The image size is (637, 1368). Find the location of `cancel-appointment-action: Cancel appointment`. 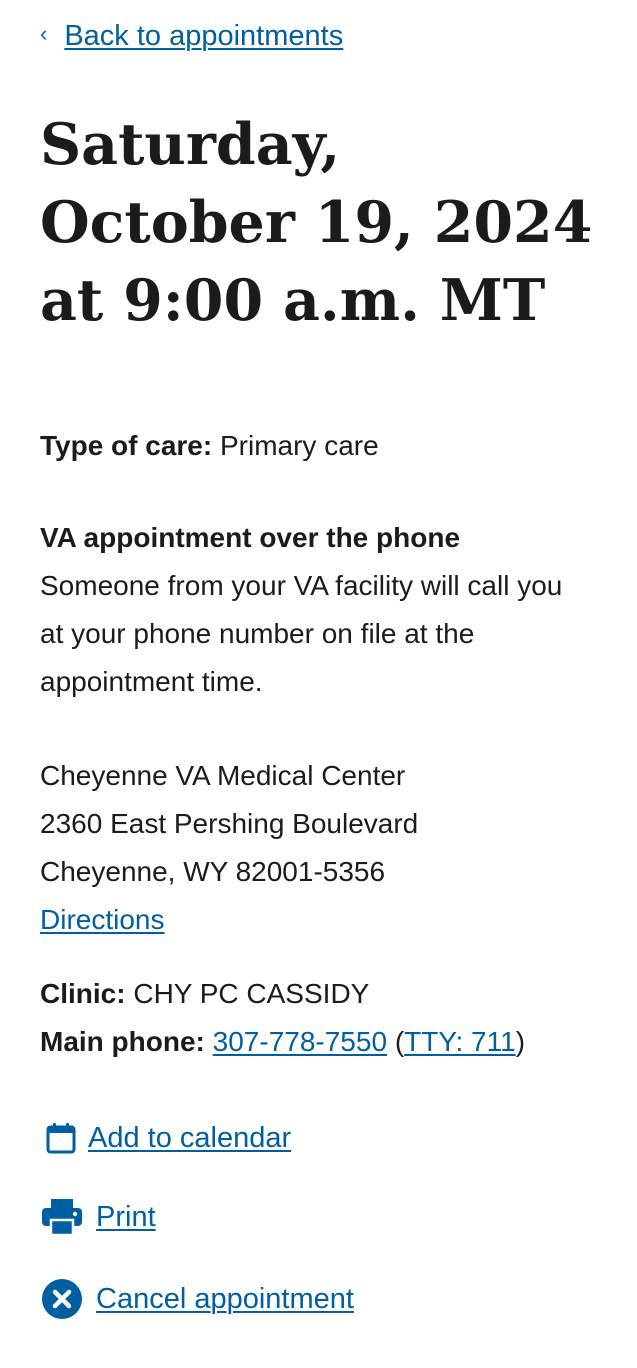

cancel-appointment-action: Cancel appointment is located at coordinates (197, 1299).